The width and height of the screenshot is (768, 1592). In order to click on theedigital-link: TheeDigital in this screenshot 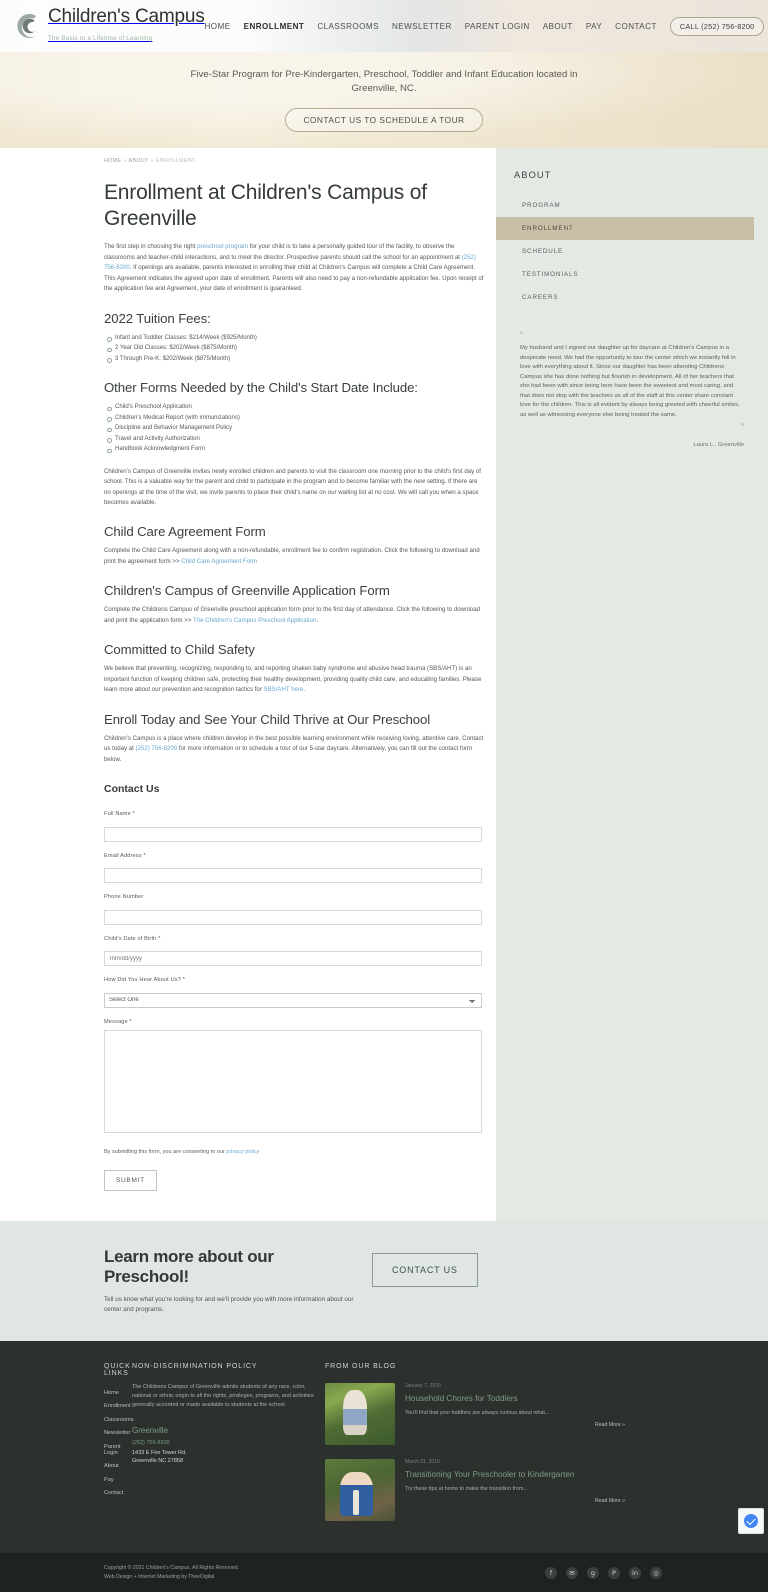, I will do `click(201, 1577)`.